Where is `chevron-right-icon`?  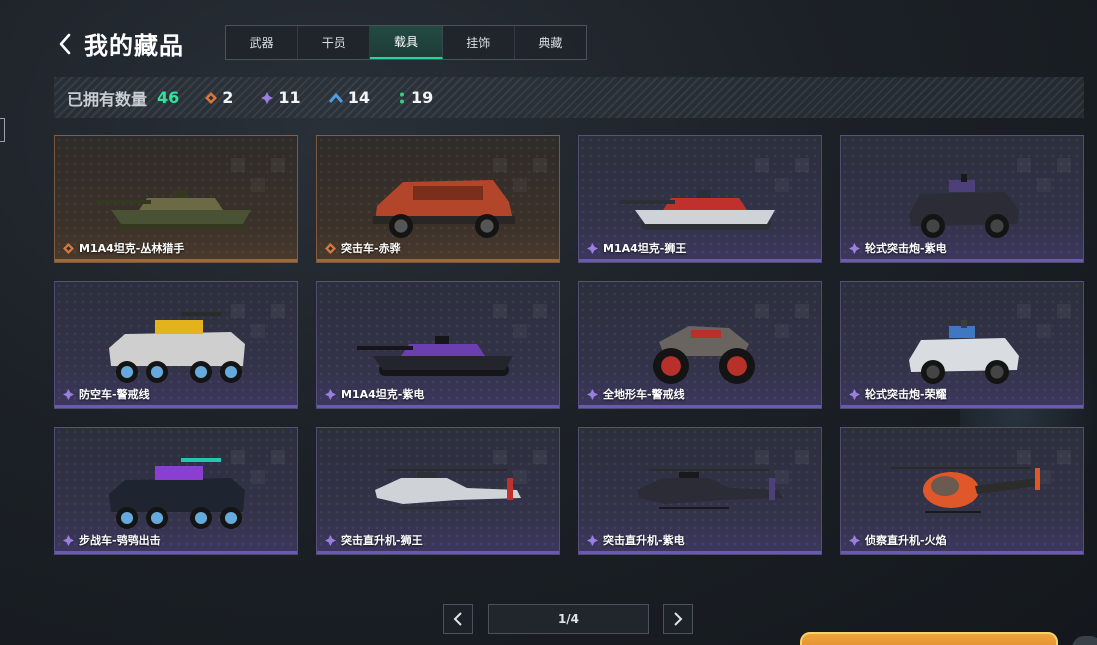 chevron-right-icon is located at coordinates (678, 619).